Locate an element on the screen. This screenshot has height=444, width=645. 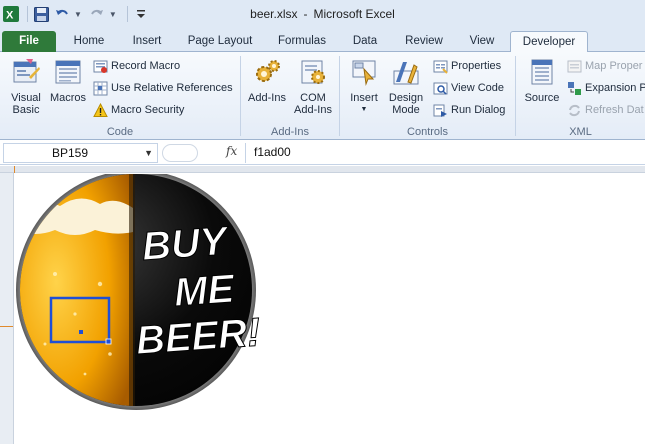
addins-button: Add-Ins is located at coordinates (267, 80).